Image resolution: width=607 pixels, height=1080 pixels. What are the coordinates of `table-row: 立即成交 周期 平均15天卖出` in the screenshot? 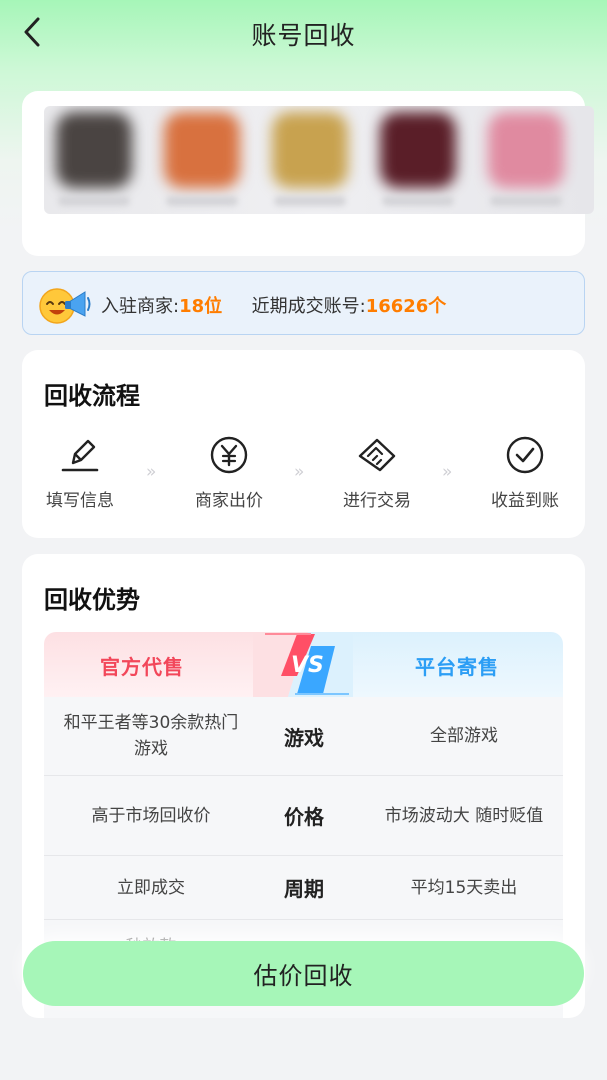 It's located at (303, 888).